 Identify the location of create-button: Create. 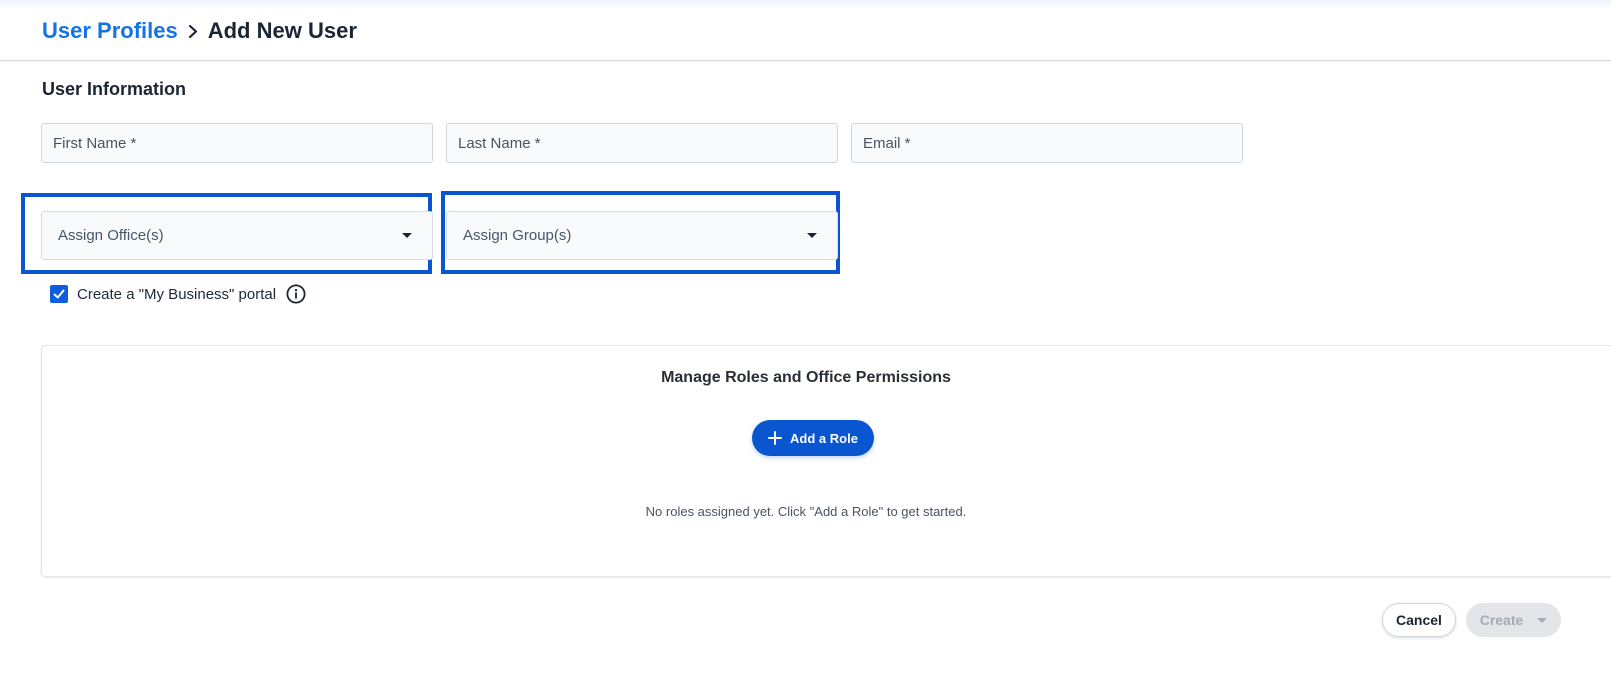
(1513, 620).